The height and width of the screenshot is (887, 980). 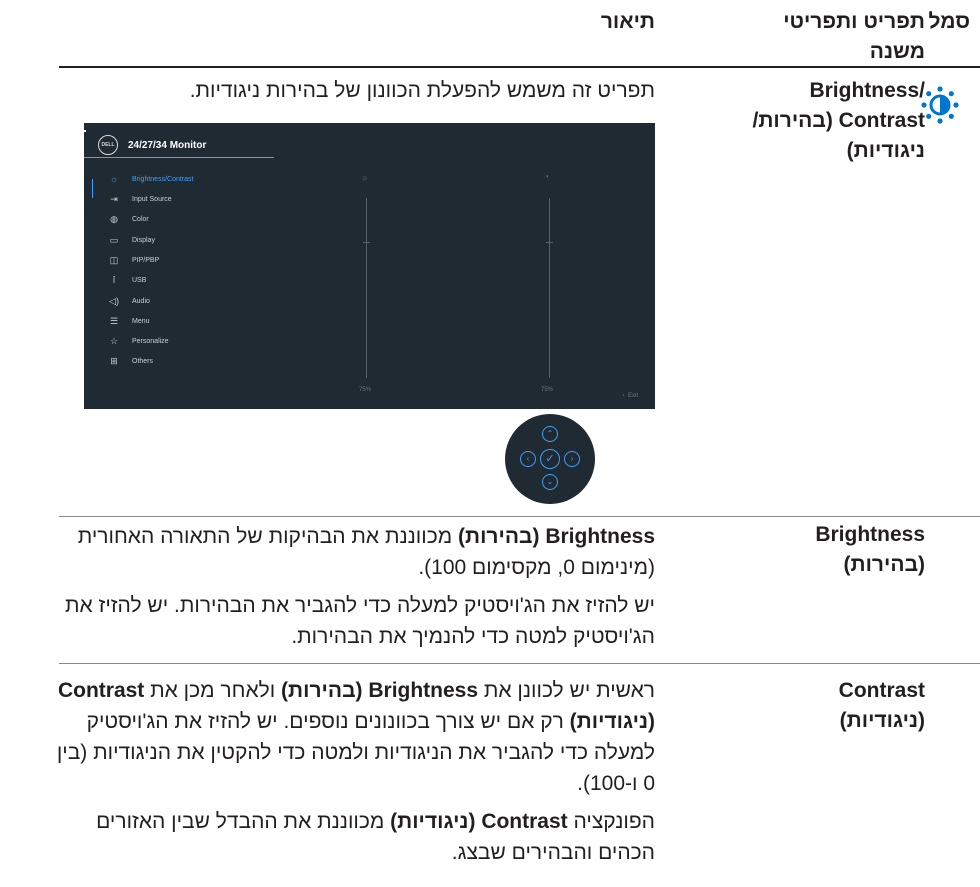 What do you see at coordinates (150, 341) in the screenshot?
I see `osd-item-label: Personalize` at bounding box center [150, 341].